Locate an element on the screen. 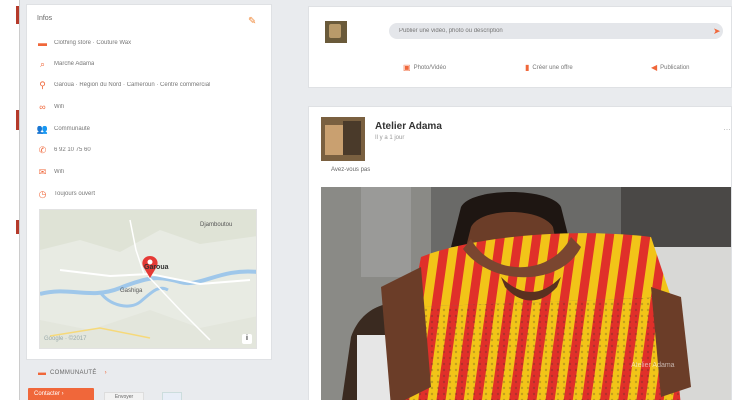  map-attribution: Google · ©2017 is located at coordinates (65, 339).